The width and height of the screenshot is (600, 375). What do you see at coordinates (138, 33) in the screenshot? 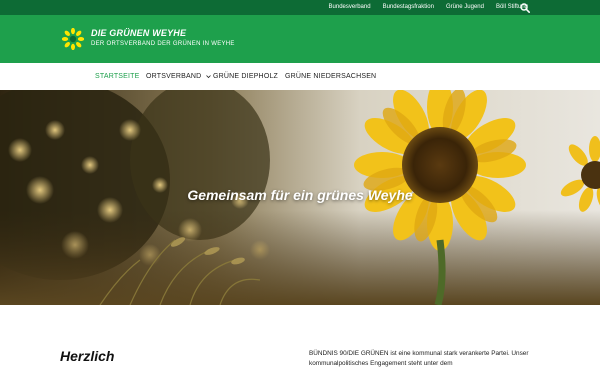
I see `site-title: DIE GRÜNEN WEYHE` at bounding box center [138, 33].